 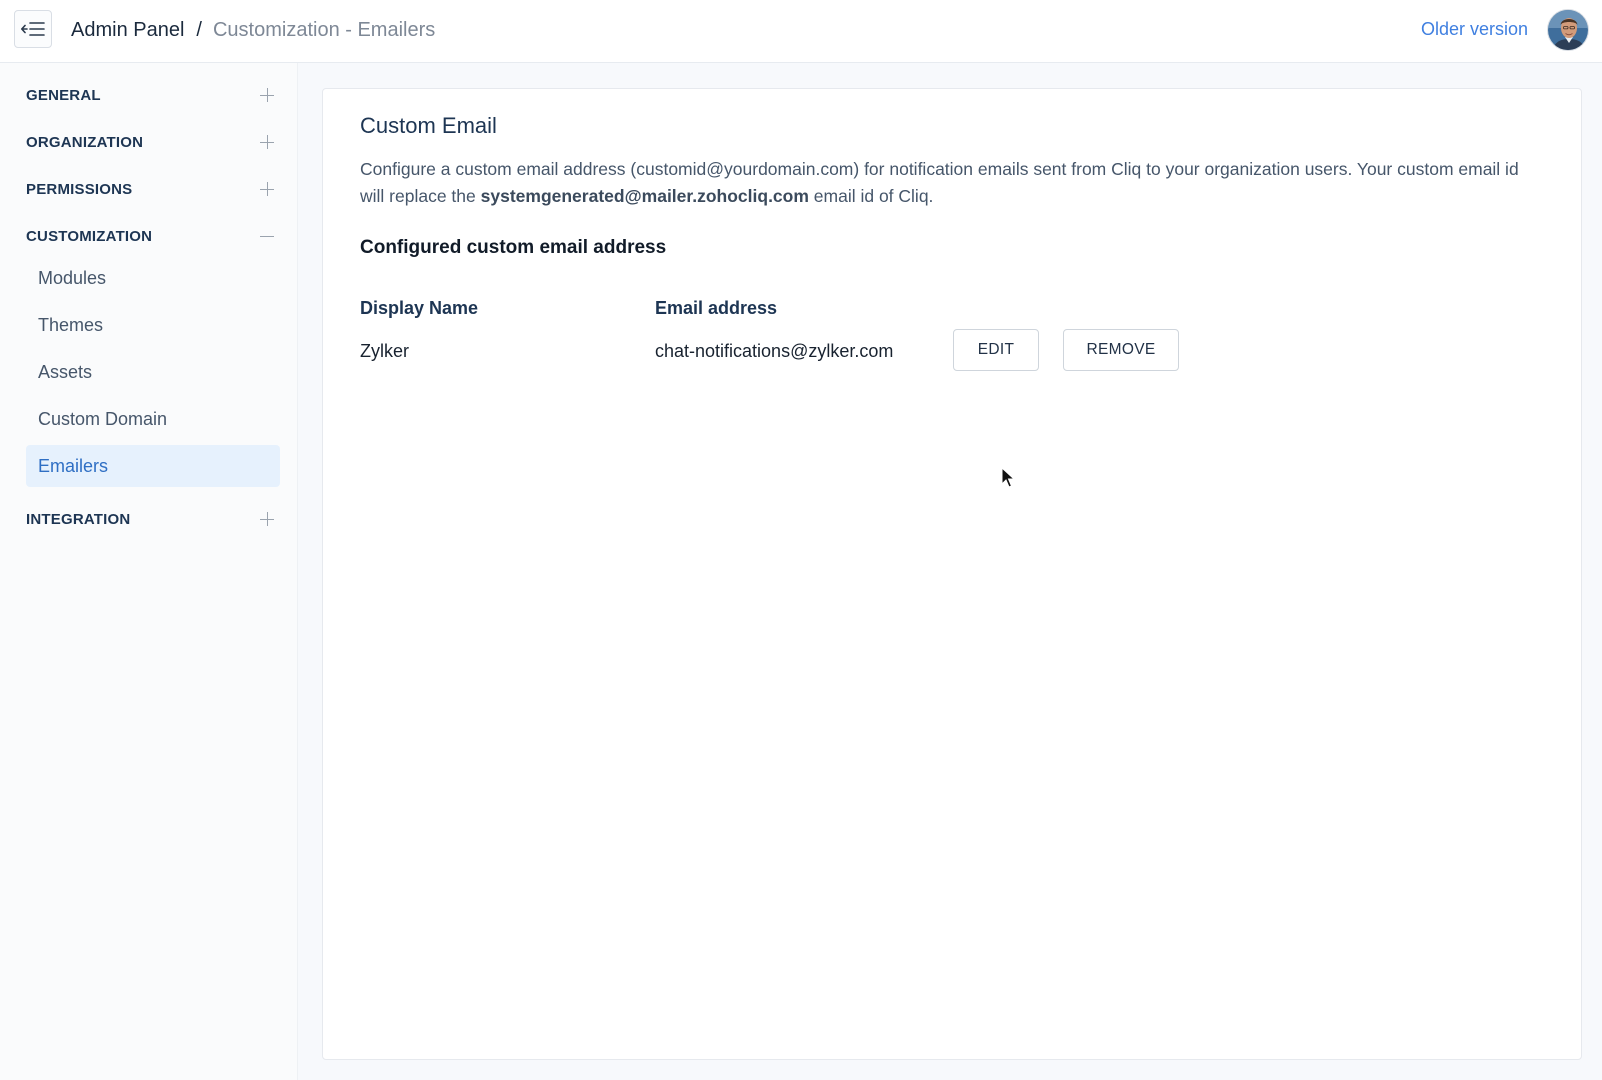 What do you see at coordinates (1121, 350) in the screenshot?
I see `remove-button: REMOVE` at bounding box center [1121, 350].